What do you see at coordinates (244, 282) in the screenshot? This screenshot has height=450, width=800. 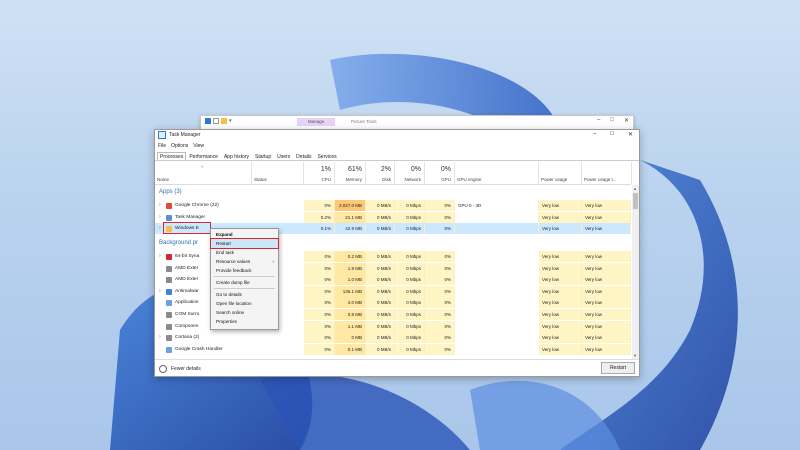 I see `ctx-create-dump-file: Create dump file` at bounding box center [244, 282].